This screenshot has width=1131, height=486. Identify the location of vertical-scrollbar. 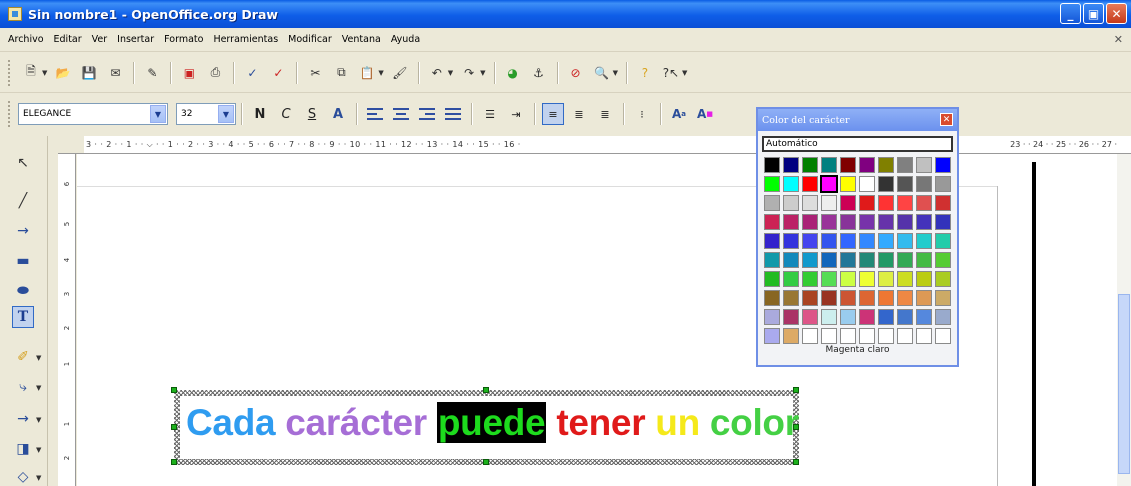
(1124, 320).